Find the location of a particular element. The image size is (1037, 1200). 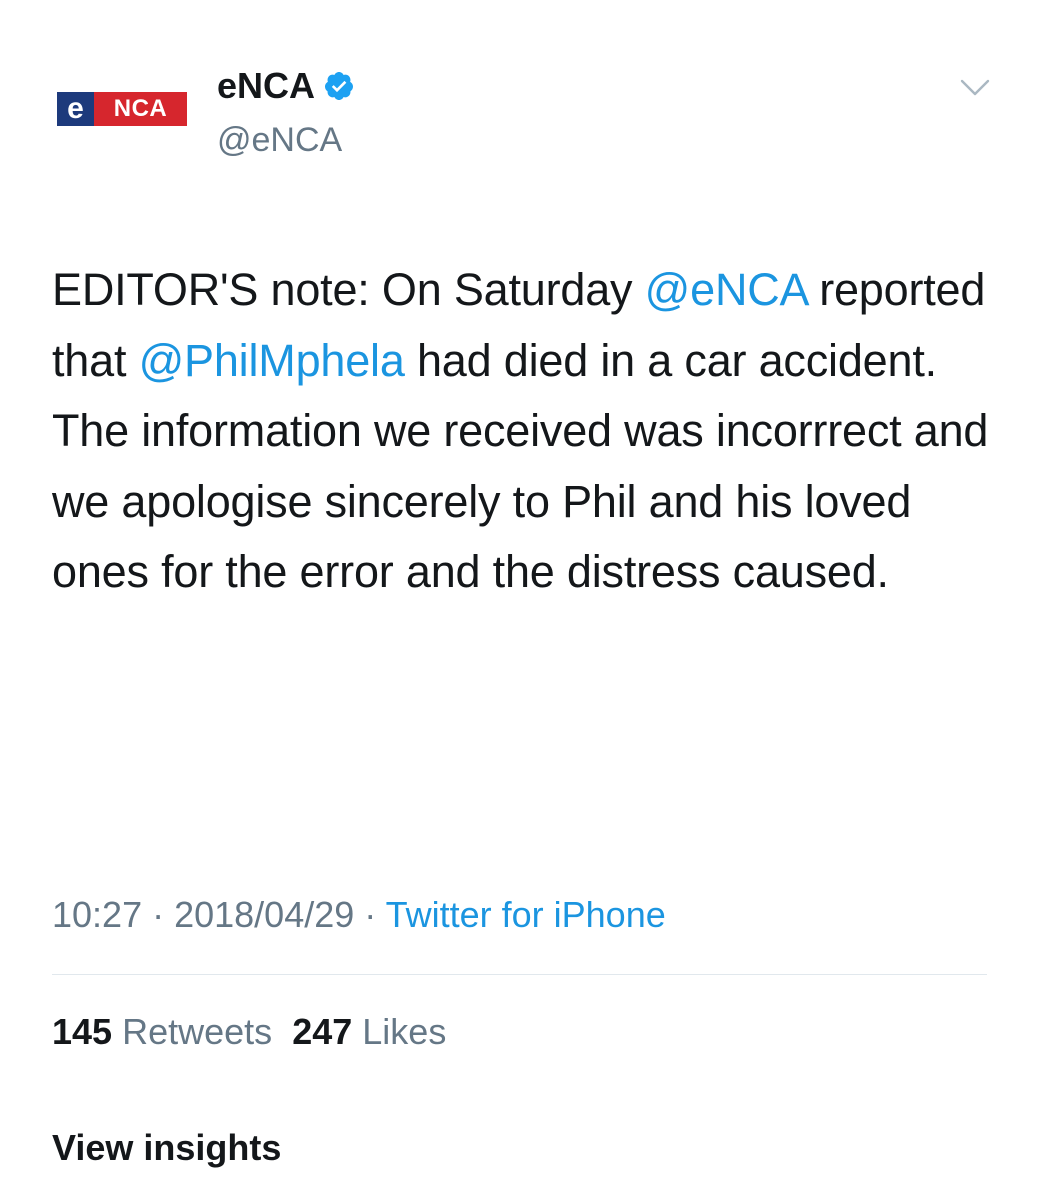

display-name-text: eNCA is located at coordinates (266, 85).